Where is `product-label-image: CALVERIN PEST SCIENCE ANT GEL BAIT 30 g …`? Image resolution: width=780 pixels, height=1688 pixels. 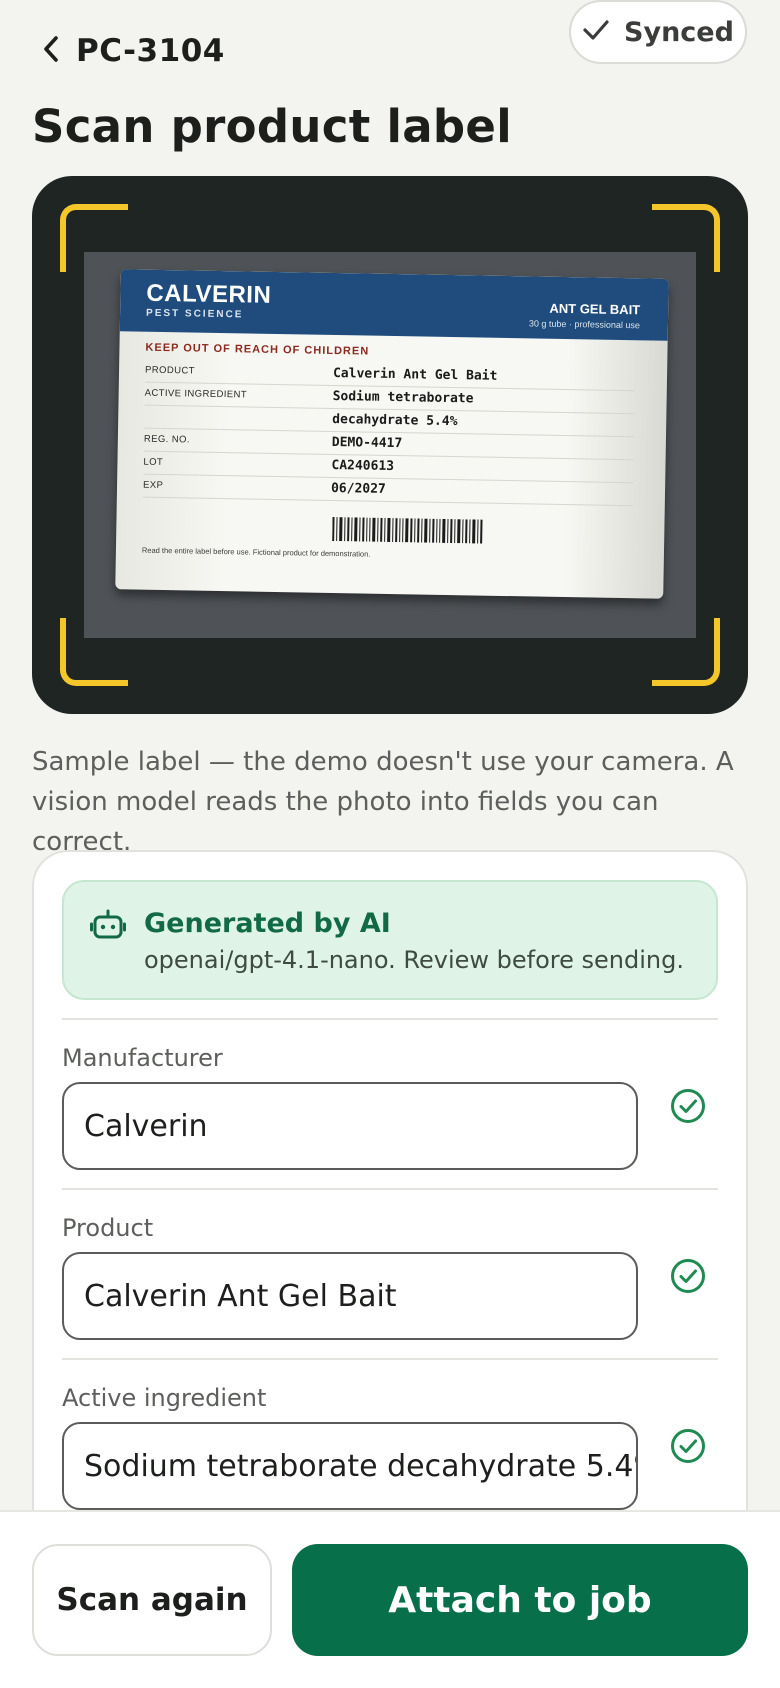
product-label-image: CALVERIN PEST SCIENCE ANT GEL BAIT 30 g … is located at coordinates (392, 434).